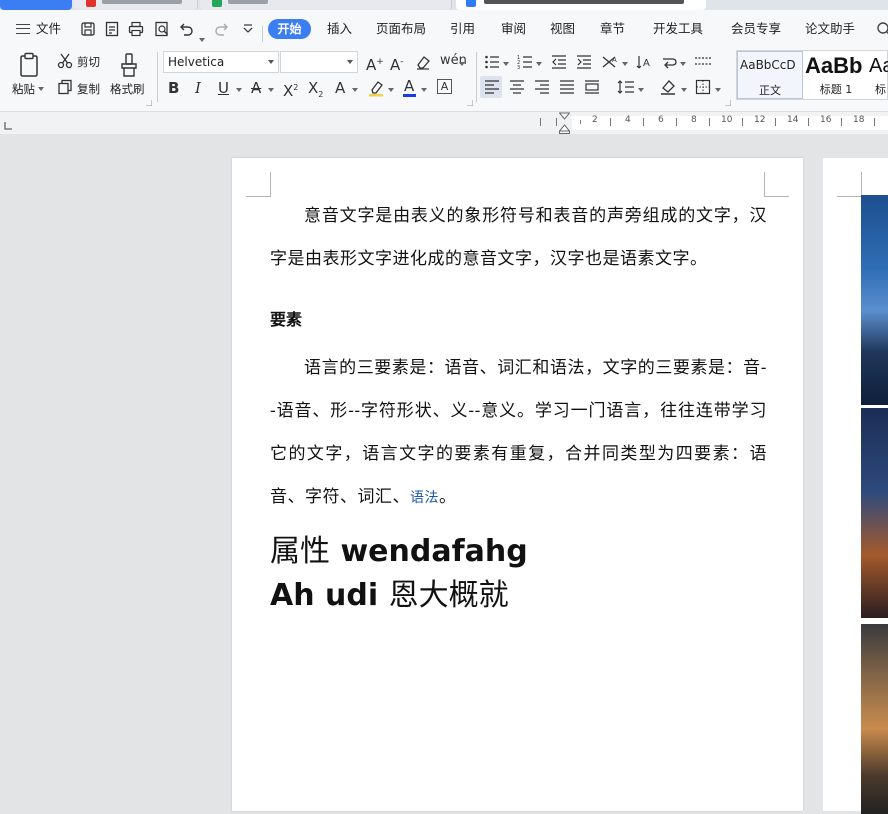 This screenshot has height=814, width=888. Describe the element at coordinates (669, 87) in the screenshot. I see `shading-icon` at that location.